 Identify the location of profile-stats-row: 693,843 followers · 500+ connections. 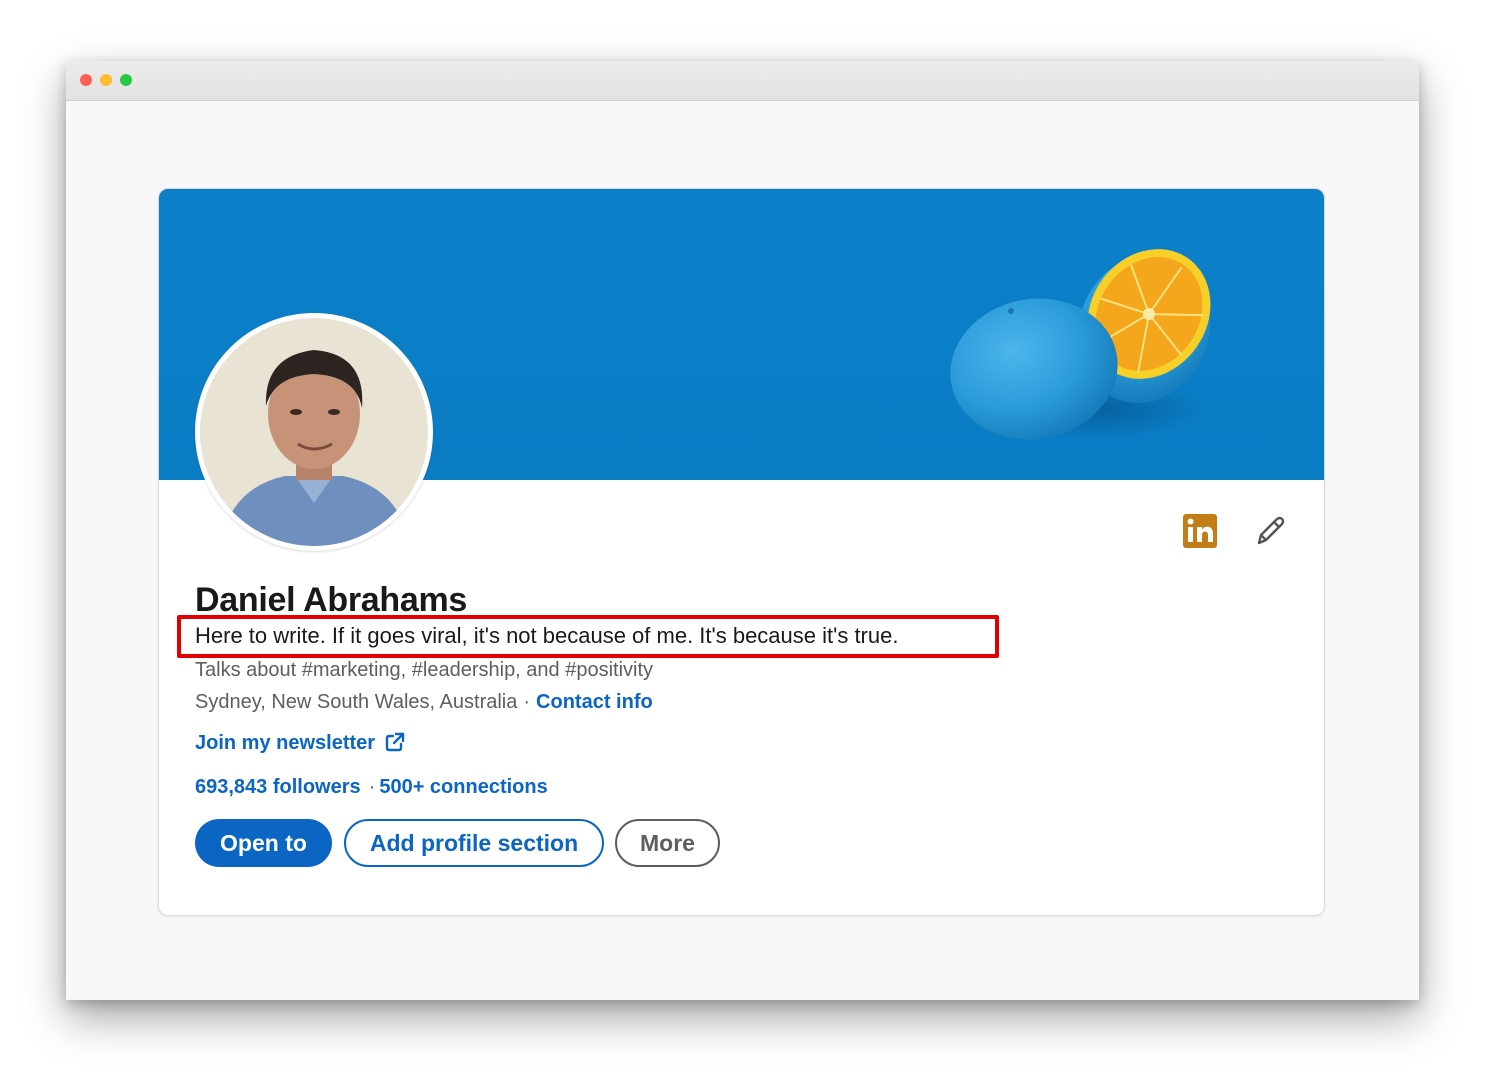
(371, 787).